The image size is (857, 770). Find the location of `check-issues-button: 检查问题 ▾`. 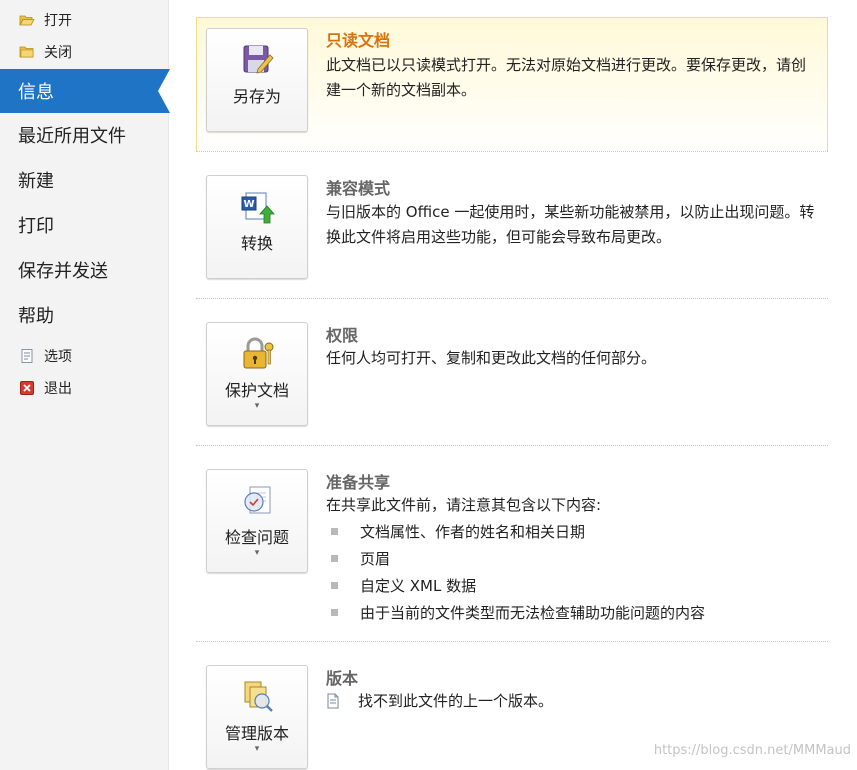

check-issues-button: 检查问题 ▾ is located at coordinates (257, 521).